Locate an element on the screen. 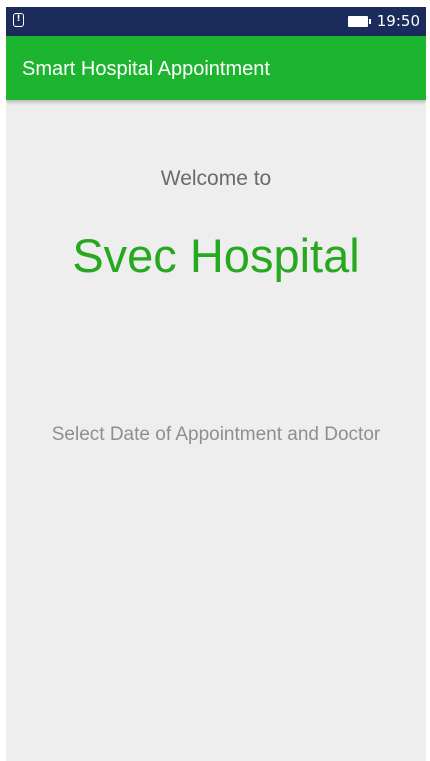  battery-icon is located at coordinates (359, 21).